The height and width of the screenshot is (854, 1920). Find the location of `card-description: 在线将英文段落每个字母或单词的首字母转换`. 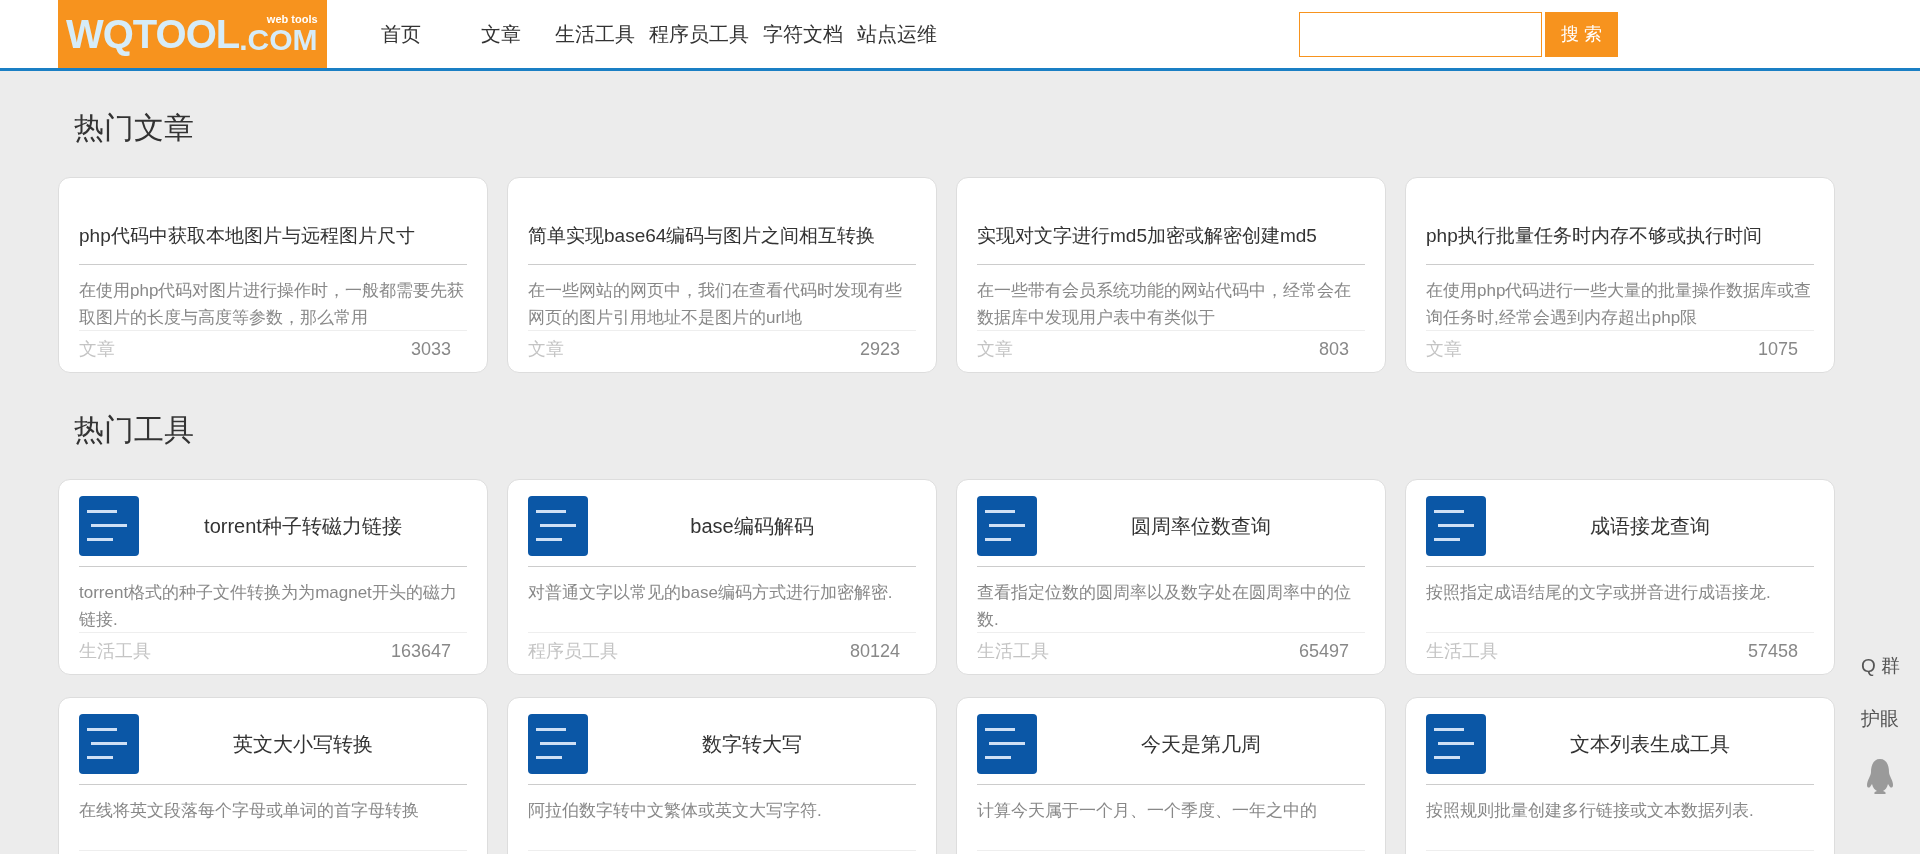

card-description: 在线将英文段落每个字母或单词的首字母转换 is located at coordinates (249, 811).